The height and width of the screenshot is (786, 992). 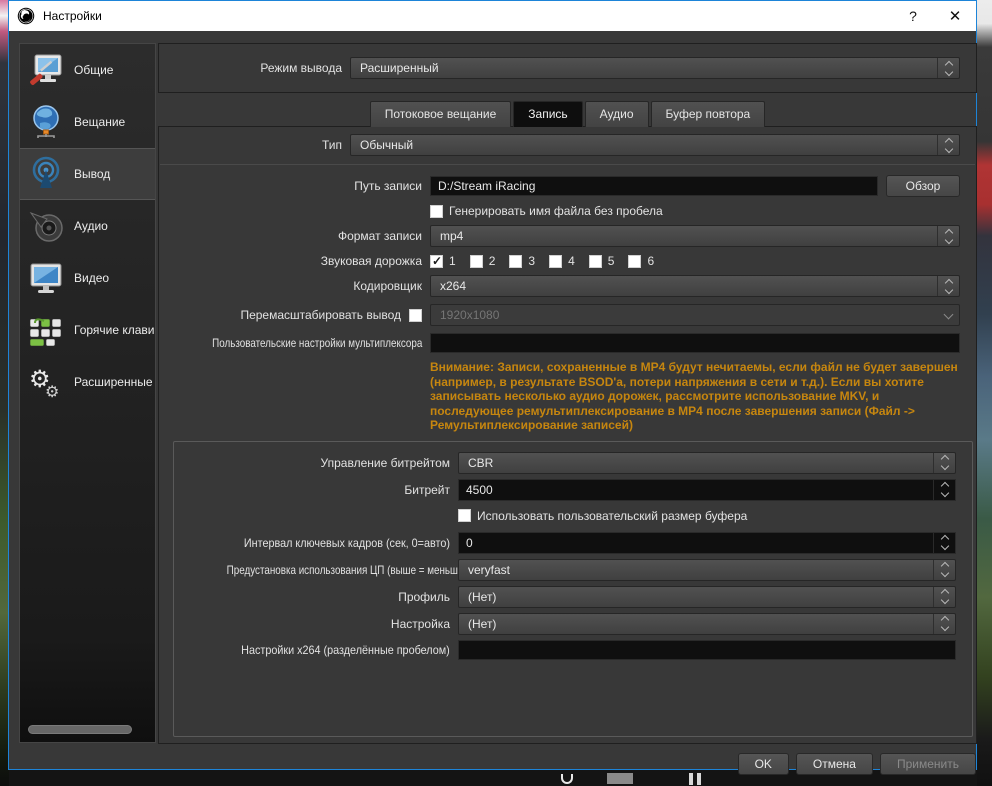 What do you see at coordinates (482, 623) in the screenshot?
I see `tune-value: (Нет)` at bounding box center [482, 623].